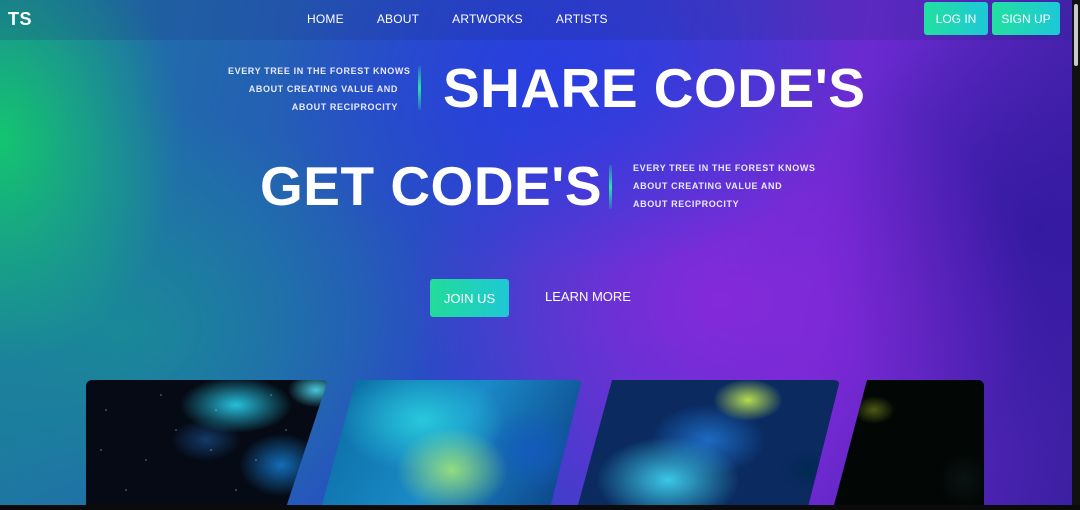 The image size is (1080, 510). I want to click on signup-button: SIGN UP, so click(1026, 18).